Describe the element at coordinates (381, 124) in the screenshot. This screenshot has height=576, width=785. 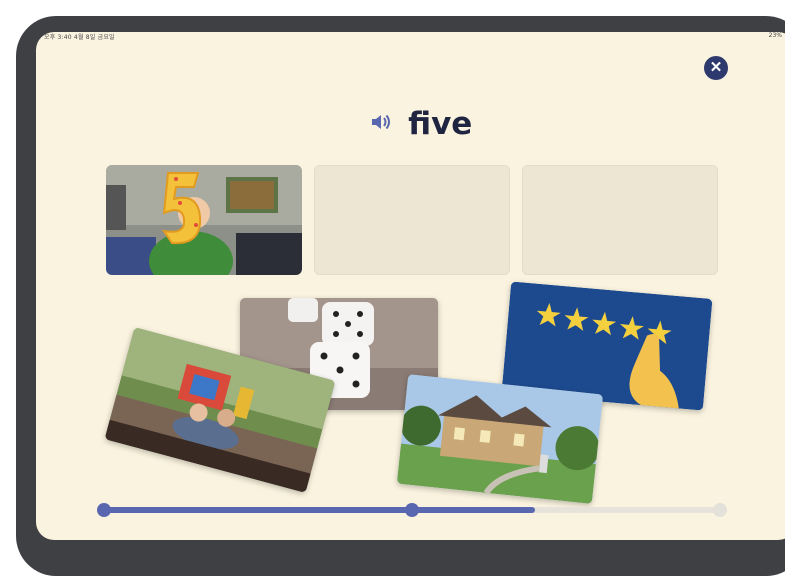
I see `speaker-icon` at that location.